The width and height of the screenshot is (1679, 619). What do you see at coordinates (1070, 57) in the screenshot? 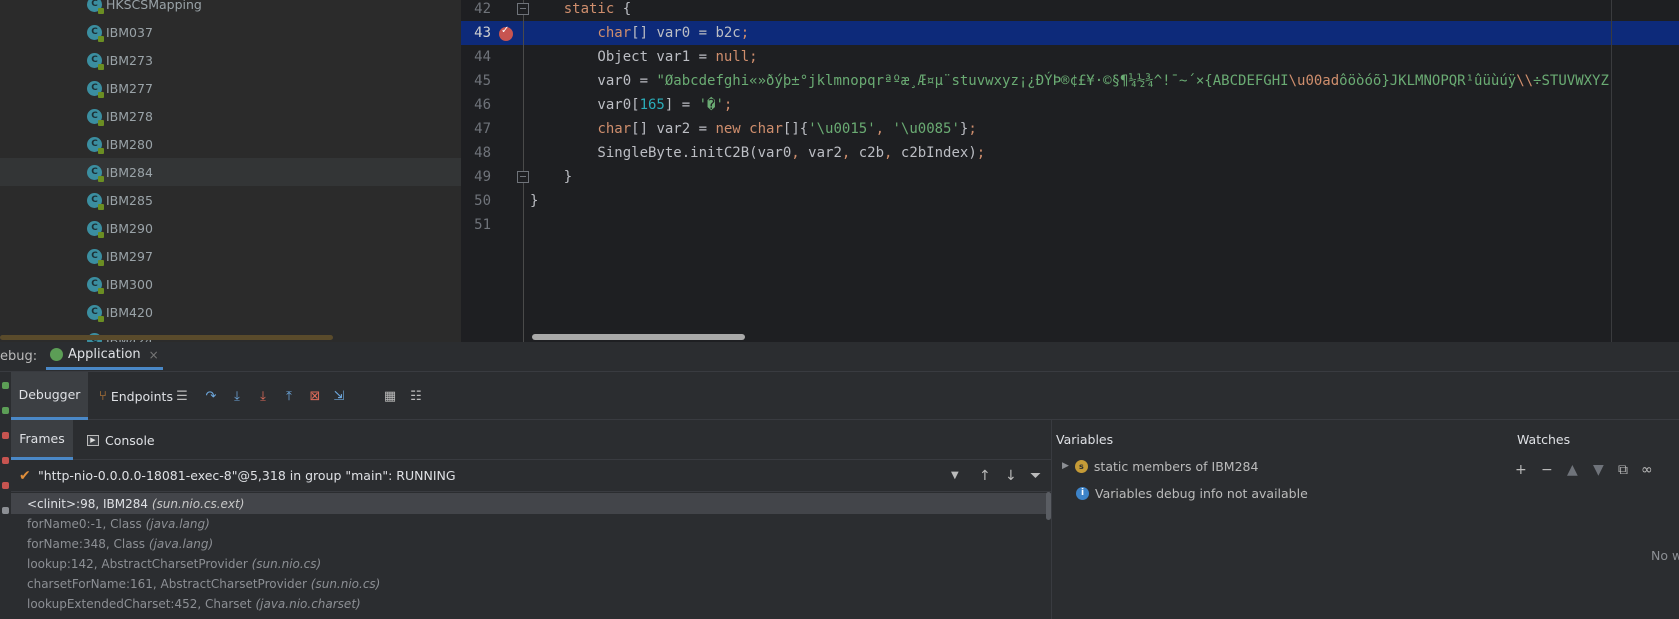
I see `code-line: 44 Object var1 = null;` at bounding box center [1070, 57].